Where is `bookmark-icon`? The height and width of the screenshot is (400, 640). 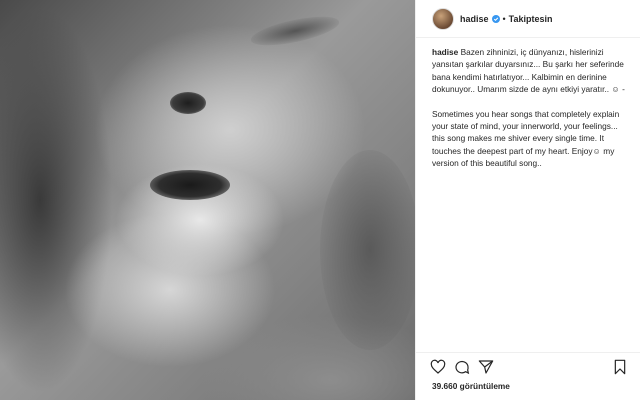 bookmark-icon is located at coordinates (620, 367).